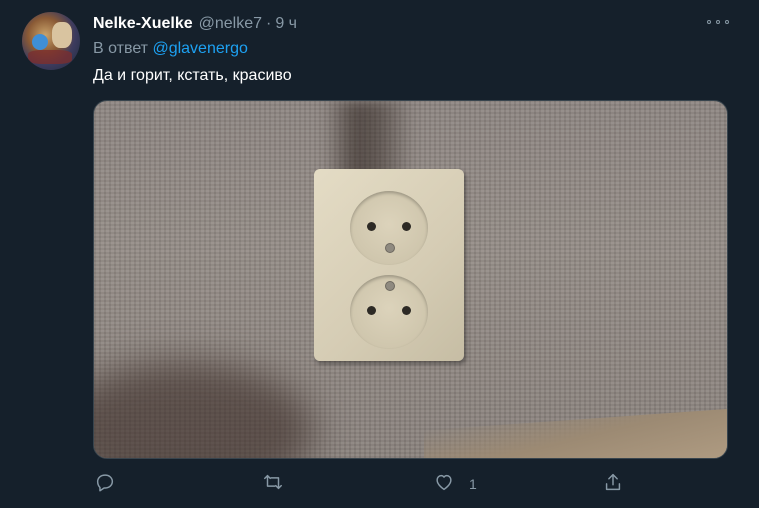  I want to click on avatar, so click(51, 41).